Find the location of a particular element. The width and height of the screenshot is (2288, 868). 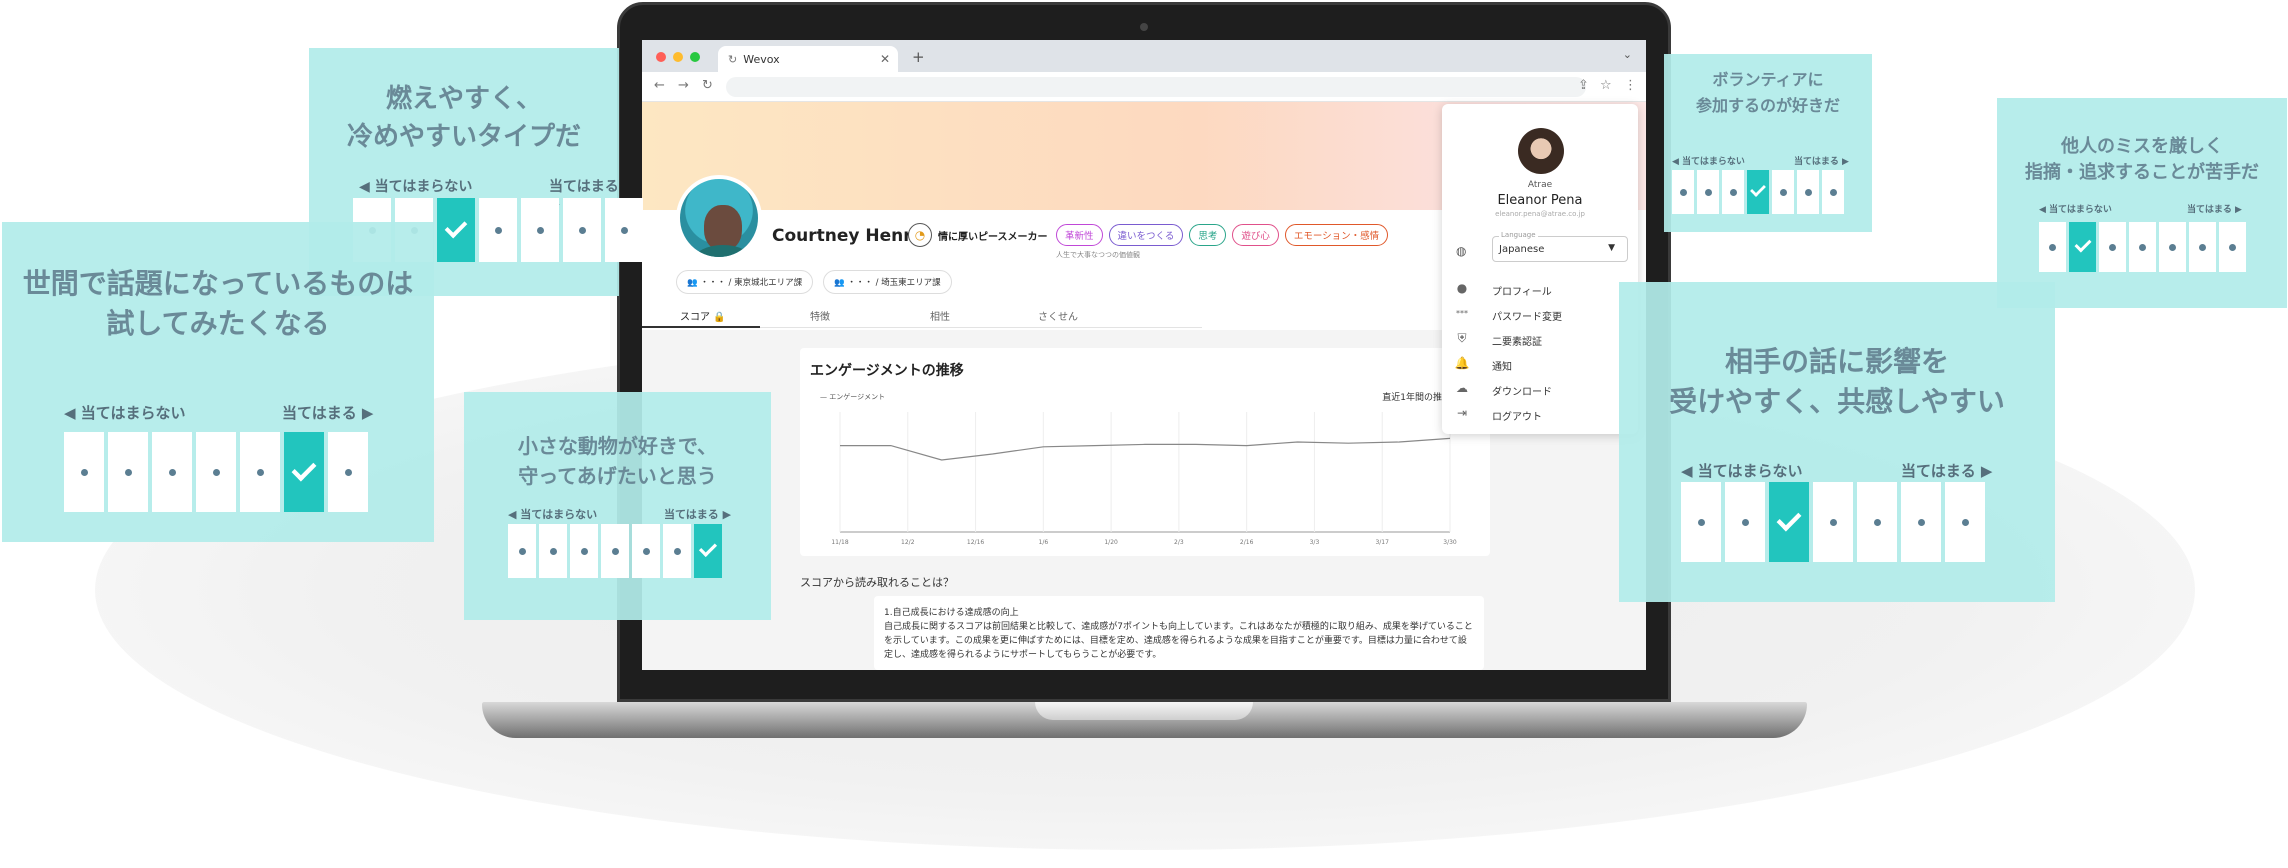

language-select: Language Japanese ▼ is located at coordinates (1560, 246).